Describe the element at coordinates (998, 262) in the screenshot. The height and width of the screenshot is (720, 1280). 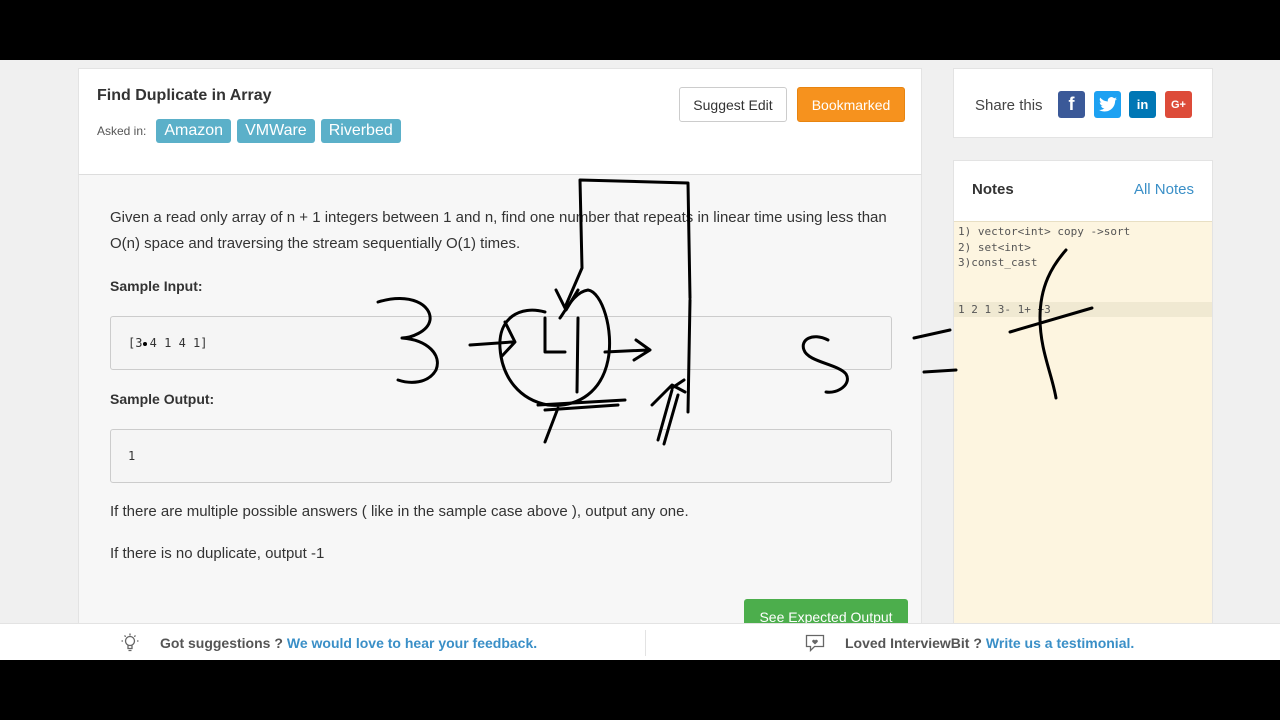
I see `note-line: 3)const_cast` at that location.